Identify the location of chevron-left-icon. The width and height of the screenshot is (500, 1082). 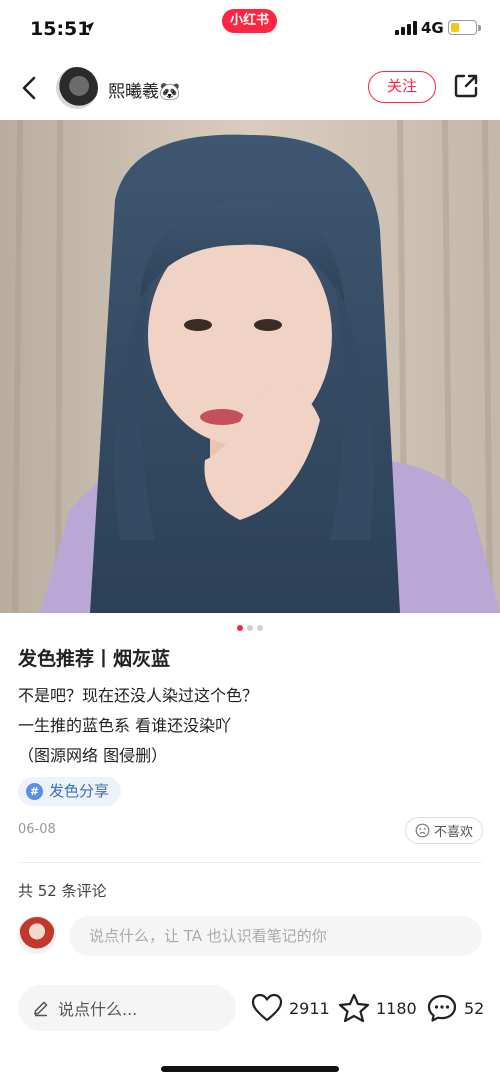
(29, 88).